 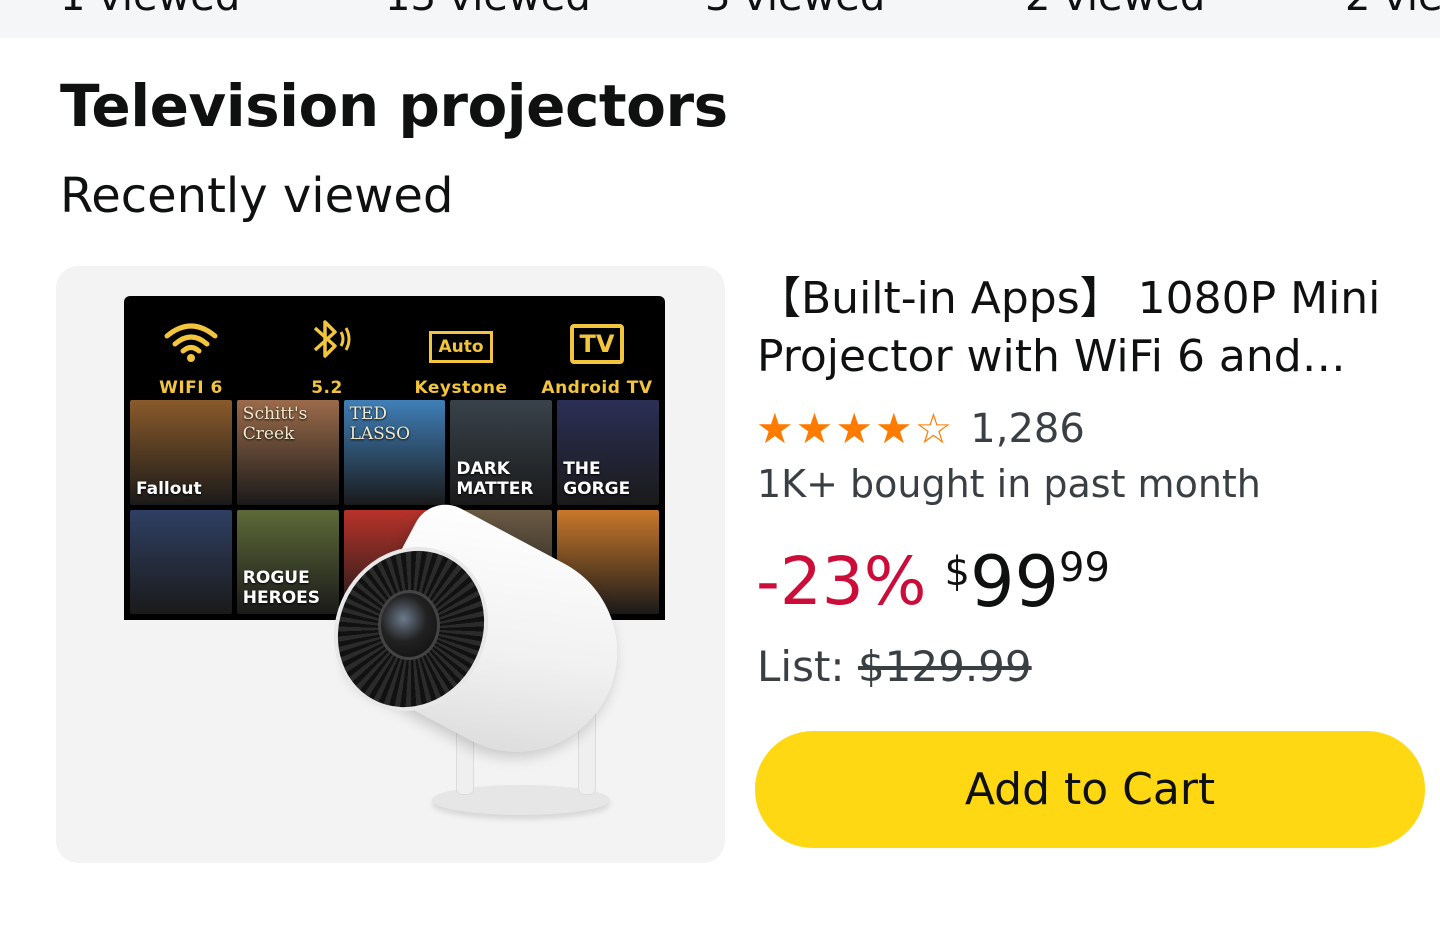 What do you see at coordinates (841, 581) in the screenshot?
I see `discount-percent: -23%` at bounding box center [841, 581].